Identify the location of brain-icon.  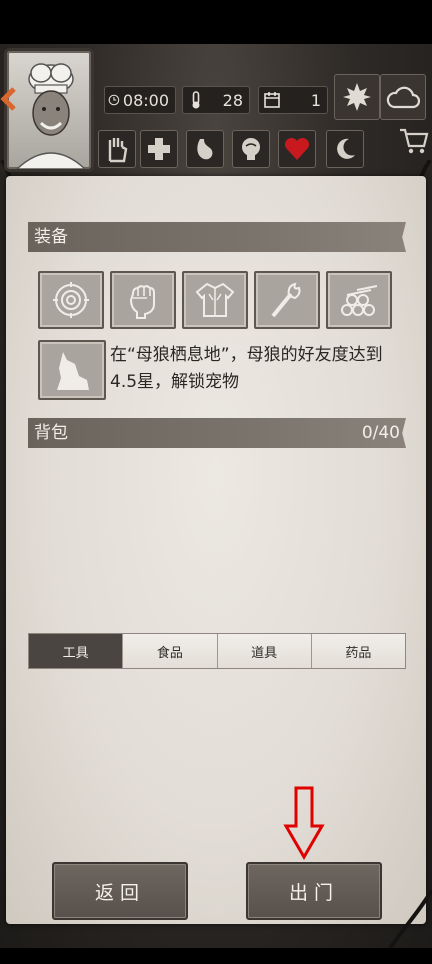
(251, 149).